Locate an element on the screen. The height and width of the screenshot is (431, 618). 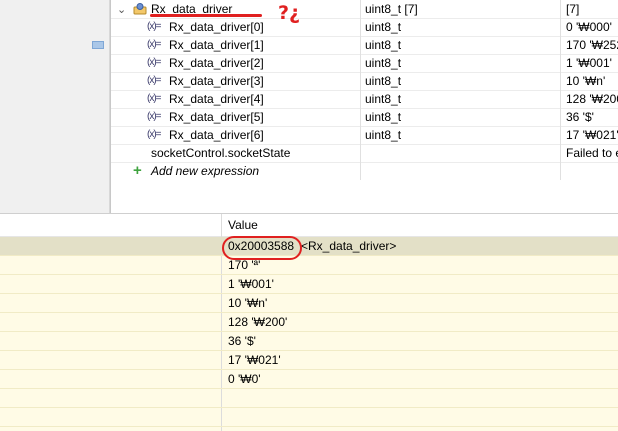
expression-value is located at coordinates (590, 171).